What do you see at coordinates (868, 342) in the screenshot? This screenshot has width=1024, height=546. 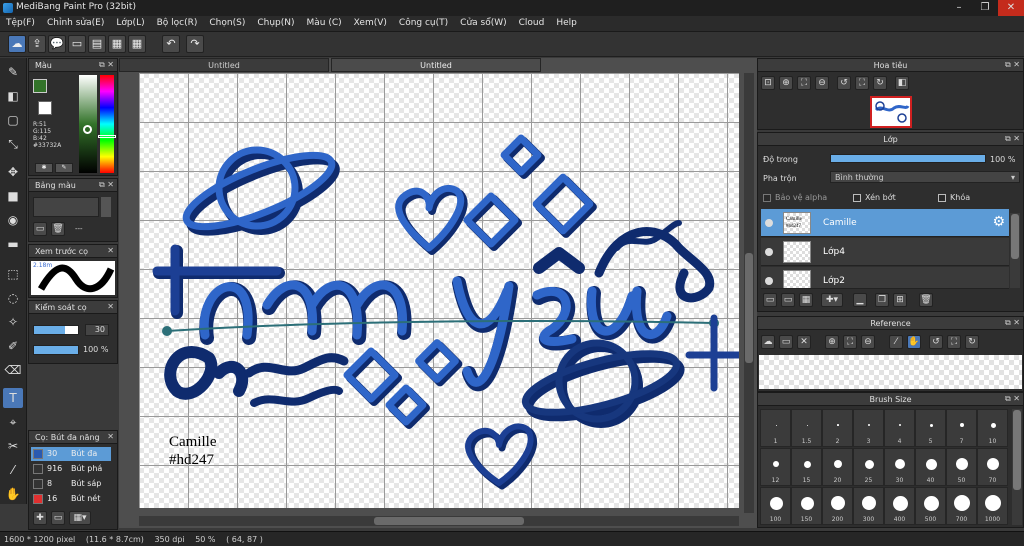 I see `ref-zoom-out-icon: ⊖` at bounding box center [868, 342].